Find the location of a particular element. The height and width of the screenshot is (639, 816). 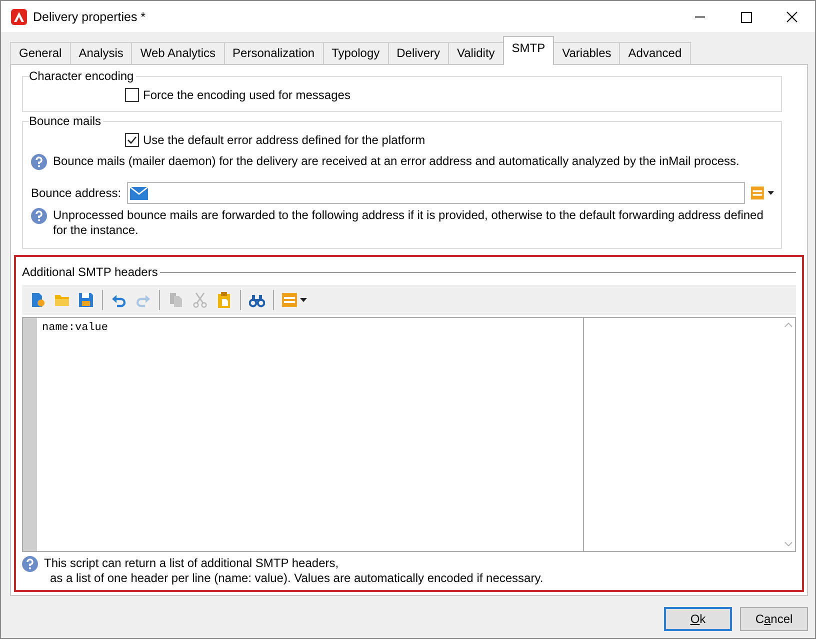

insert-dropdown-icon is located at coordinates (295, 300).